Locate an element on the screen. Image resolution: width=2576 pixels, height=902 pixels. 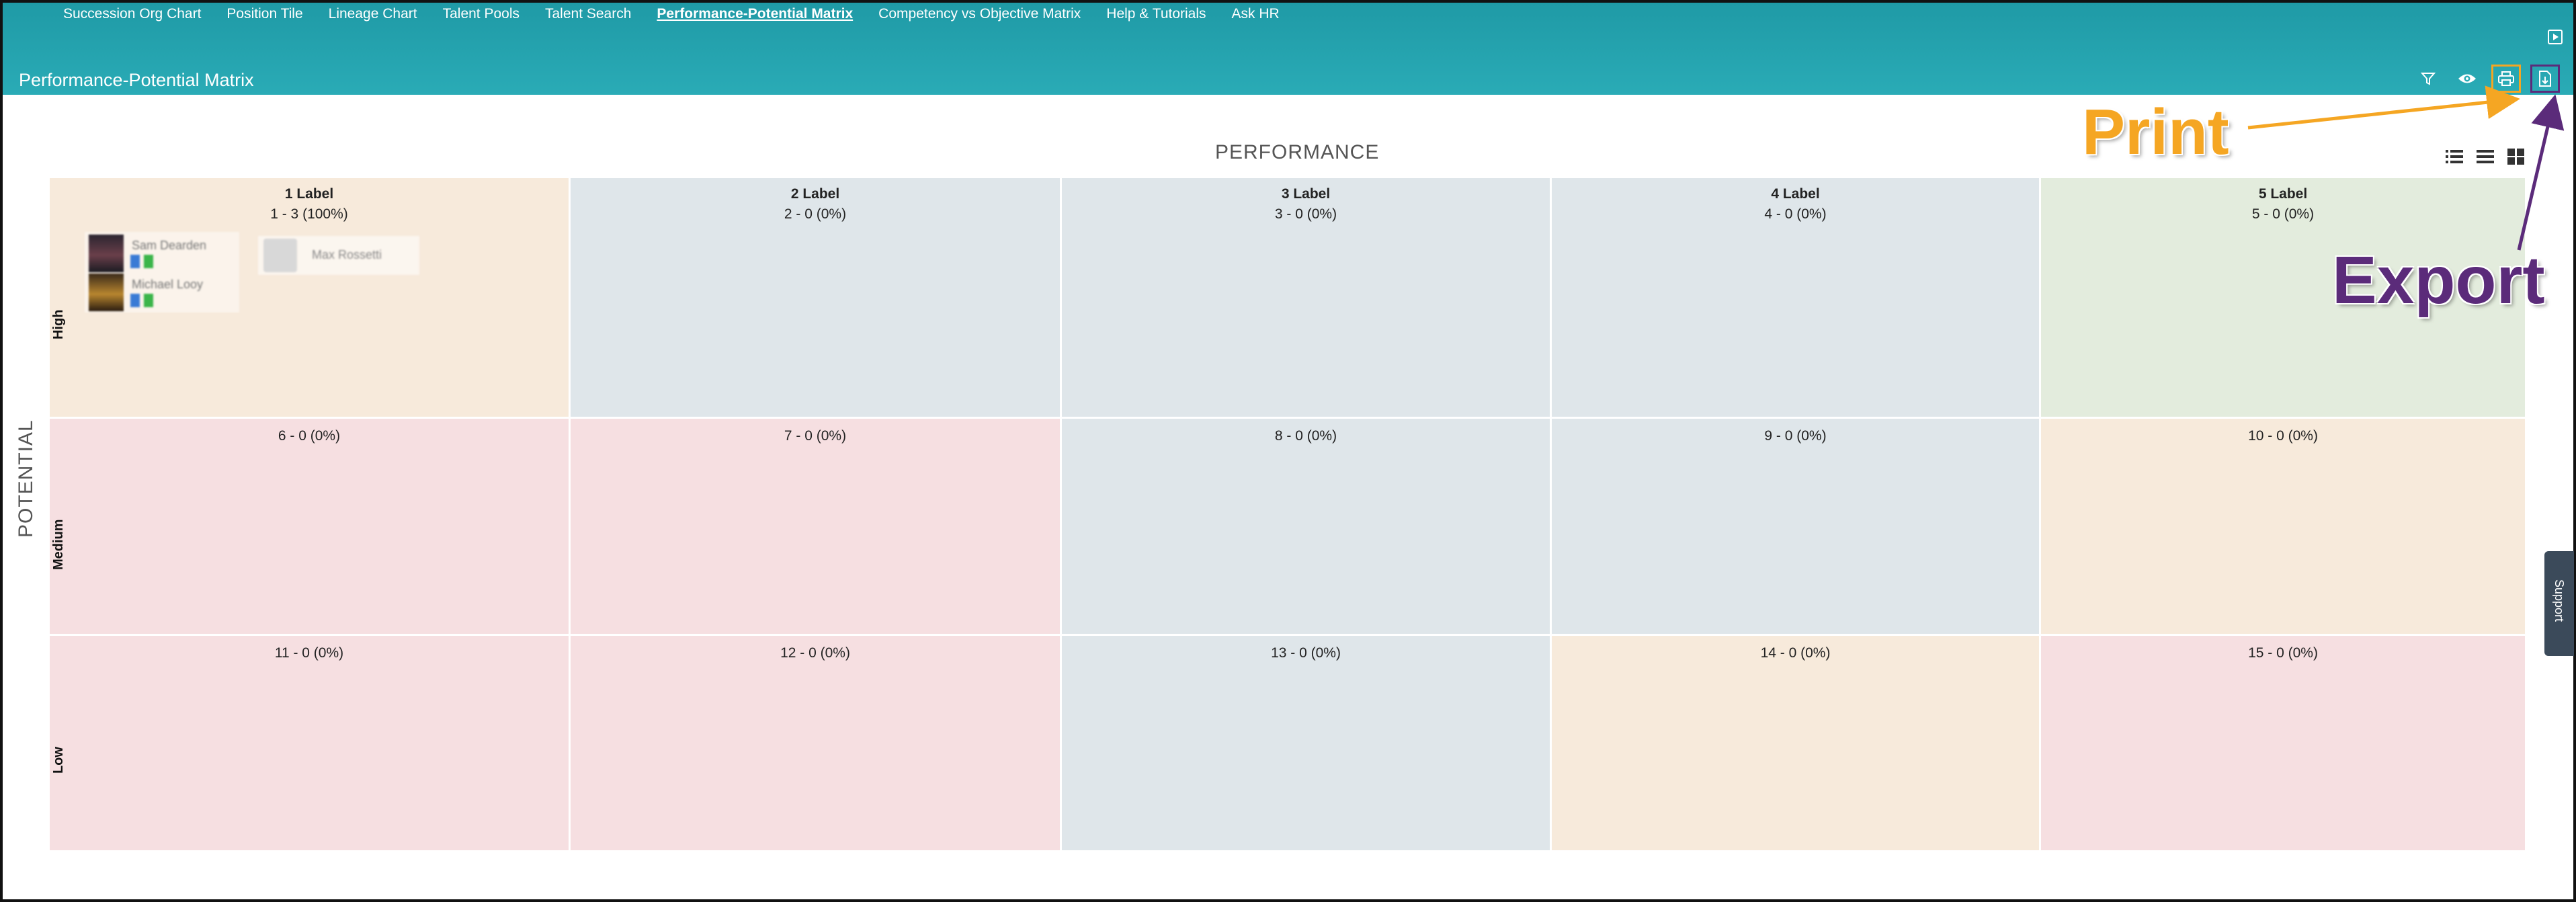
nav-position-tile: Position Tile is located at coordinates (264, 14).